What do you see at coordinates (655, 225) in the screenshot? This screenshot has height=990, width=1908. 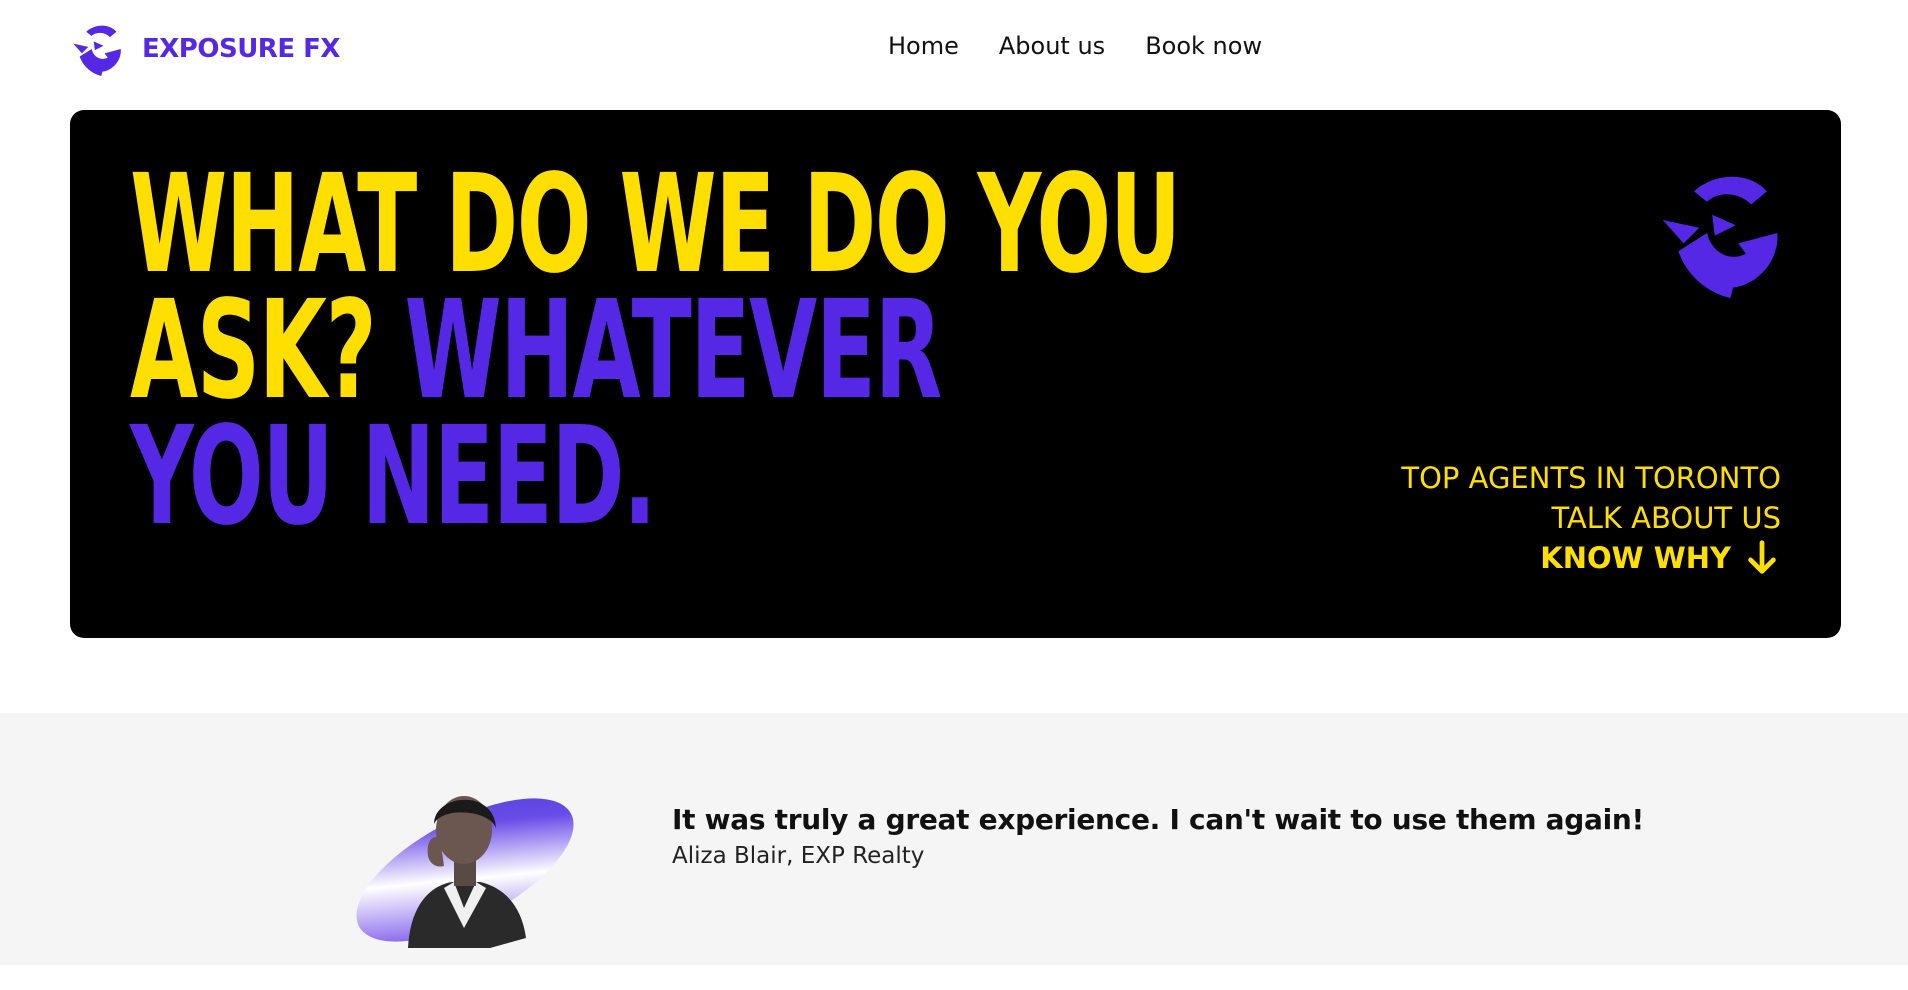 I see `headline-line-1: WHAT DO WE DO YOU` at bounding box center [655, 225].